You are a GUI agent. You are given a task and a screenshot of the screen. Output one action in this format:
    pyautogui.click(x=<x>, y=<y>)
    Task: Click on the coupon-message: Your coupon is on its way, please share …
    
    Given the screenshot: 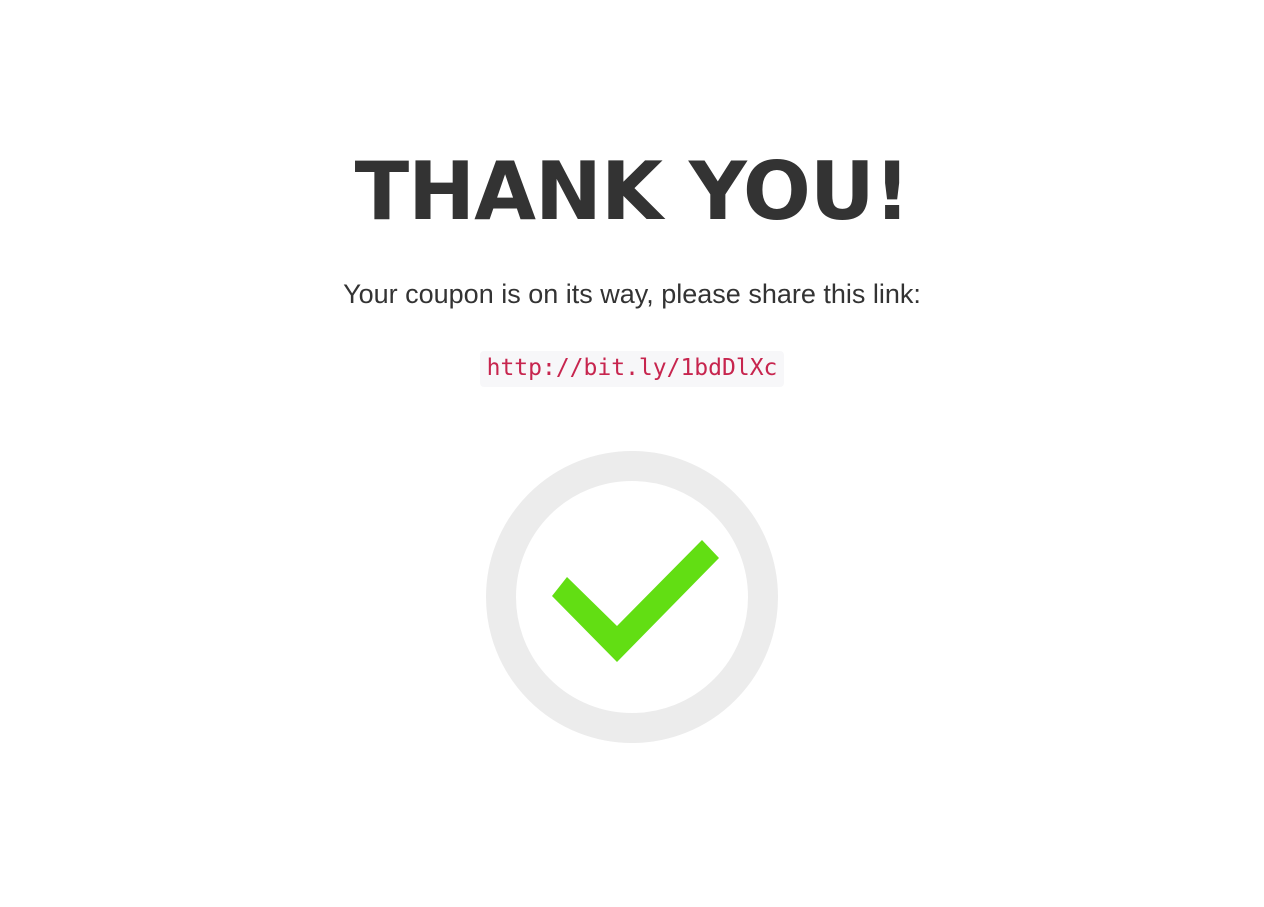 What is the action you would take?
    pyautogui.click(x=632, y=294)
    